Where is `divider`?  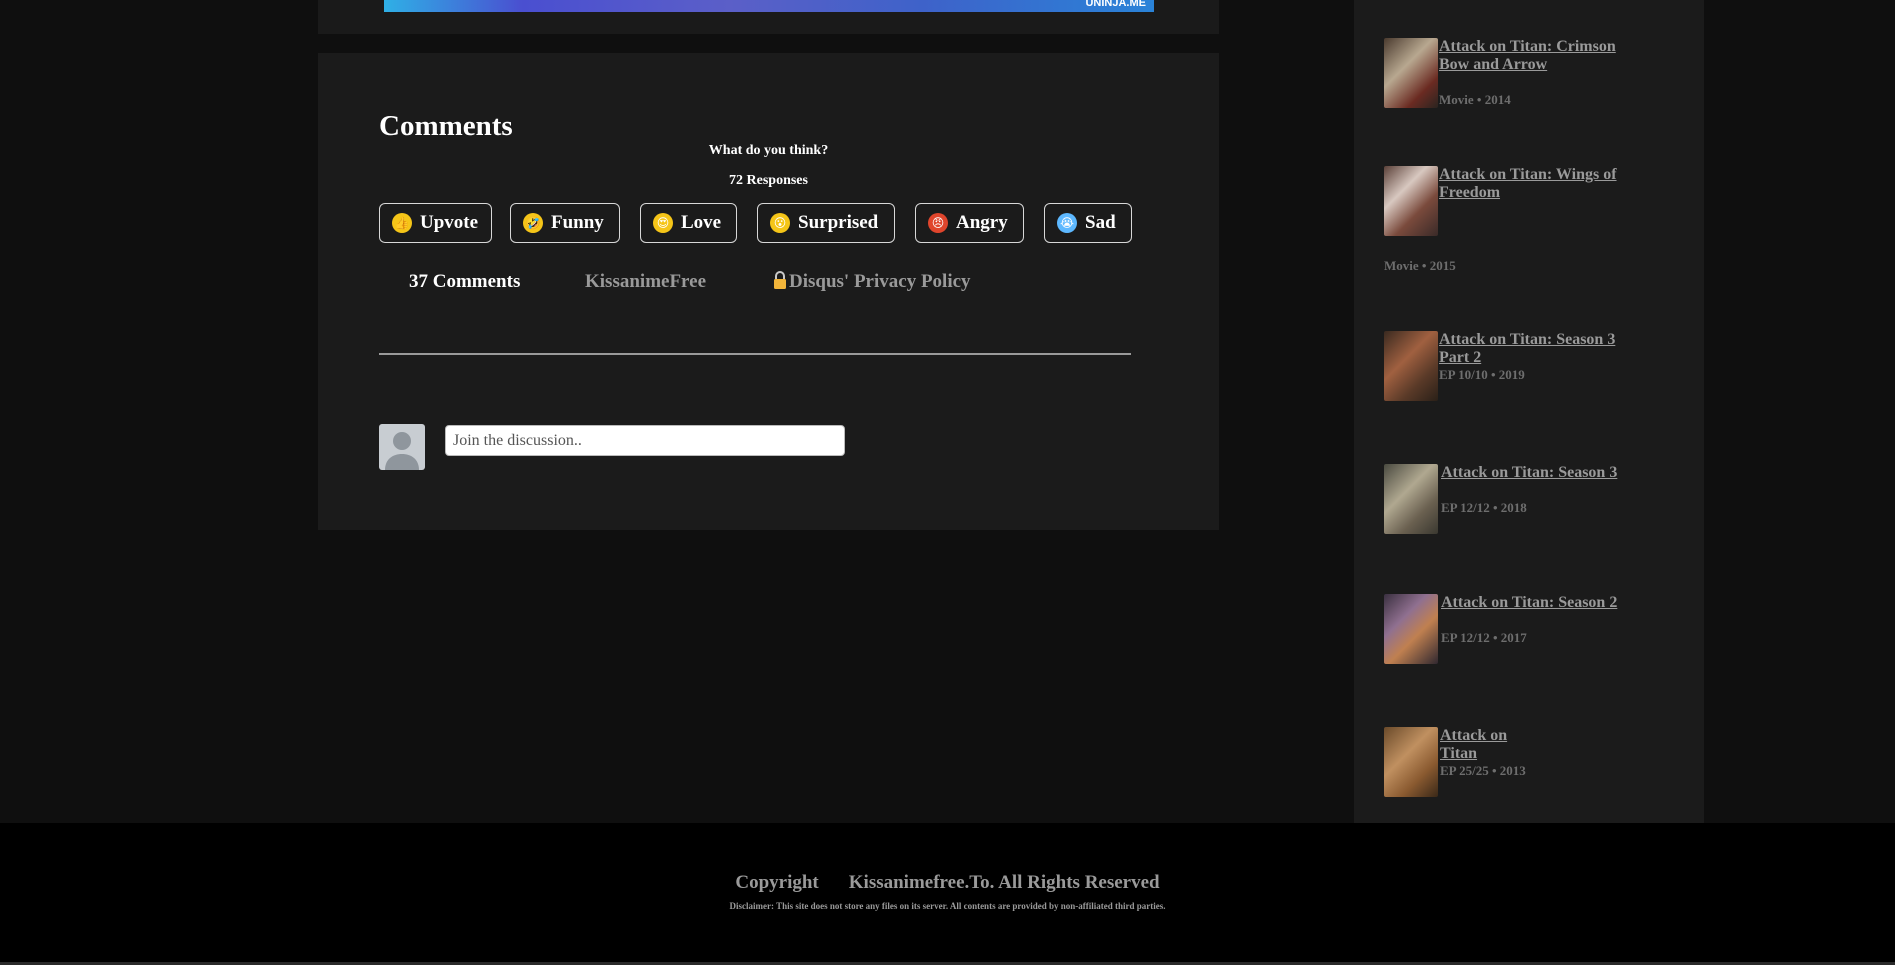
divider is located at coordinates (755, 354).